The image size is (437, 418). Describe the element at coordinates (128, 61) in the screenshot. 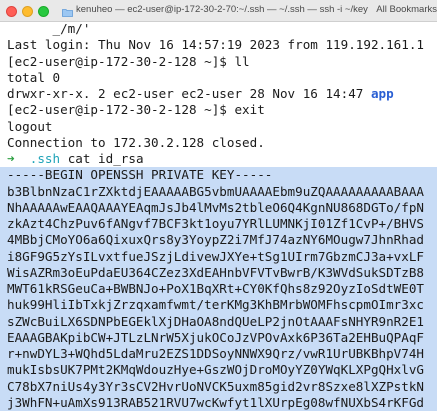

I see `terminal-line: [ec2-user@ip-172-30-2-128 ~]$ ll` at that location.